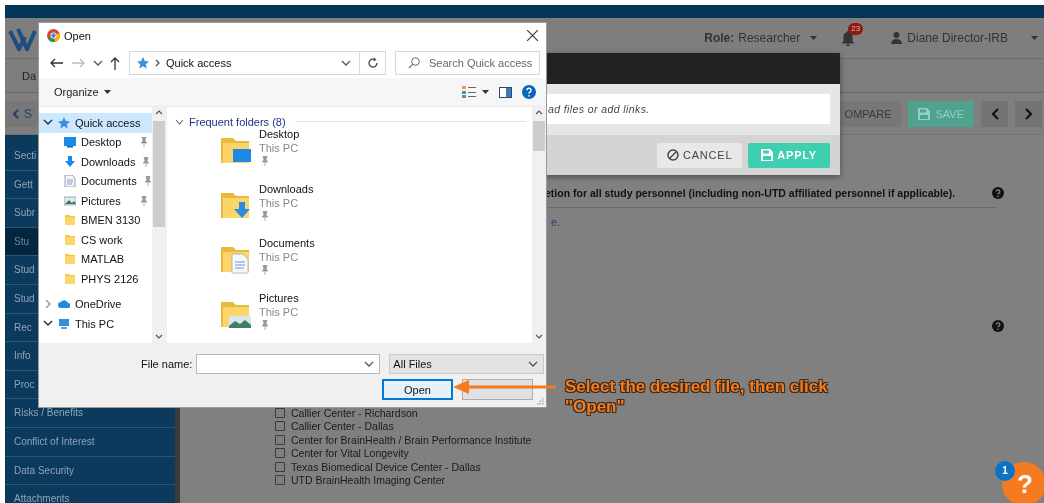 This screenshot has height=503, width=1044. Describe the element at coordinates (115, 63) in the screenshot. I see `up-arrow-icon` at that location.